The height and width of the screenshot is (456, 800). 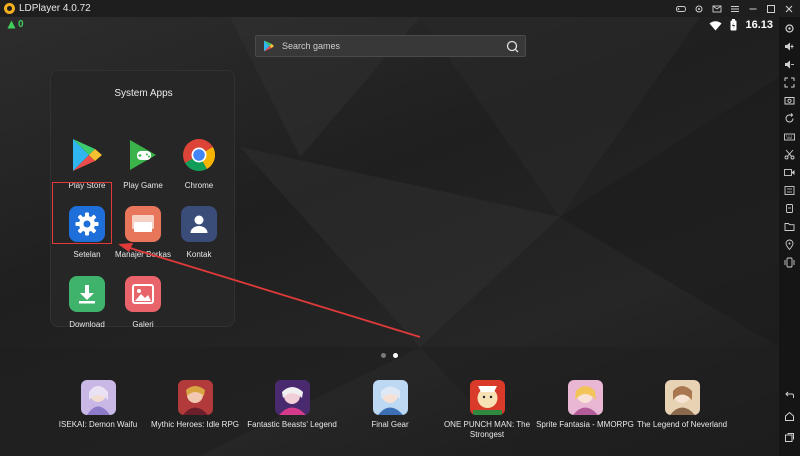 What do you see at coordinates (11, 24) in the screenshot?
I see `warning-triangle-icon` at bounding box center [11, 24].